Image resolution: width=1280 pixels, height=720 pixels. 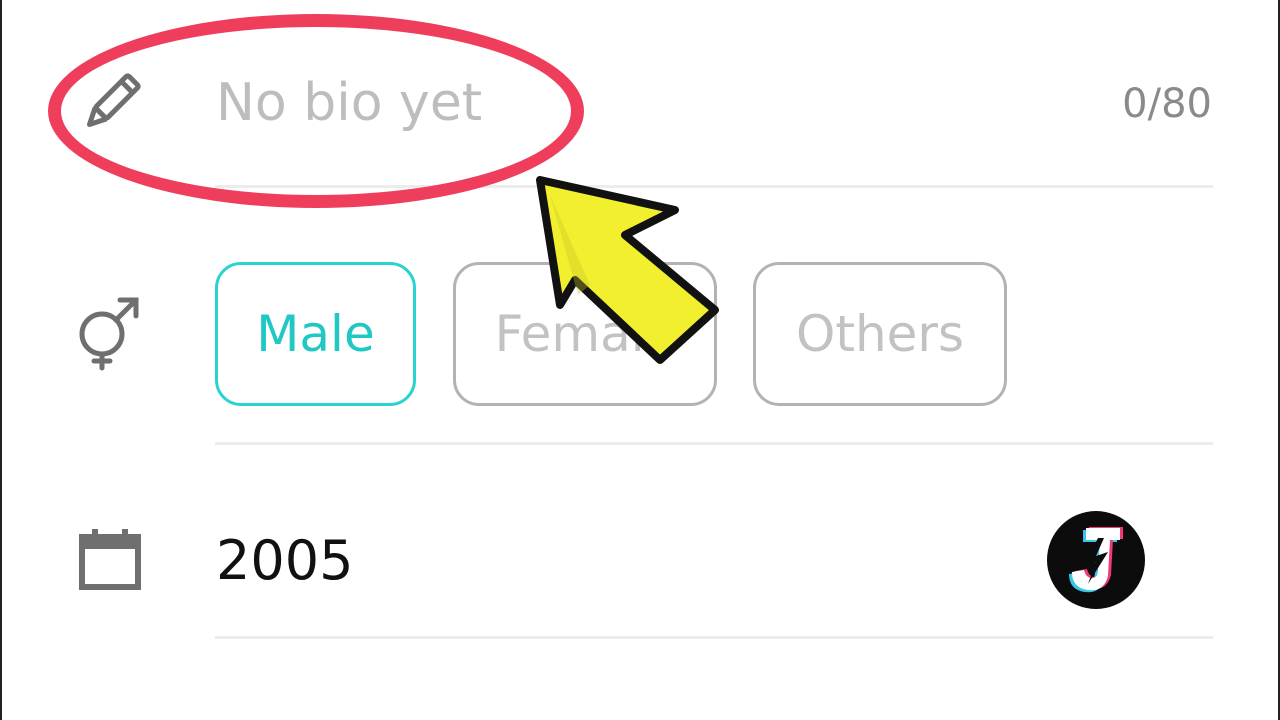 What do you see at coordinates (349, 103) in the screenshot?
I see `bio-input: No bio yet` at bounding box center [349, 103].